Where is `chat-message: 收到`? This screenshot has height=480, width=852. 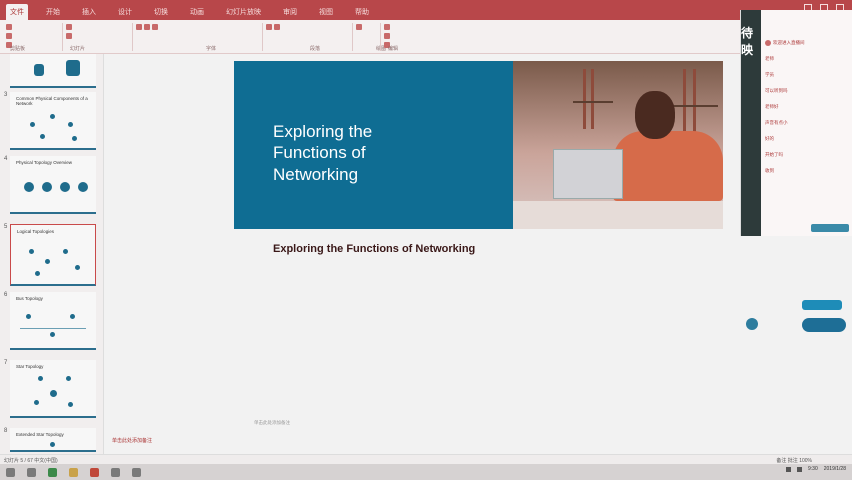
chat-message: 收到 is located at coordinates (769, 170).